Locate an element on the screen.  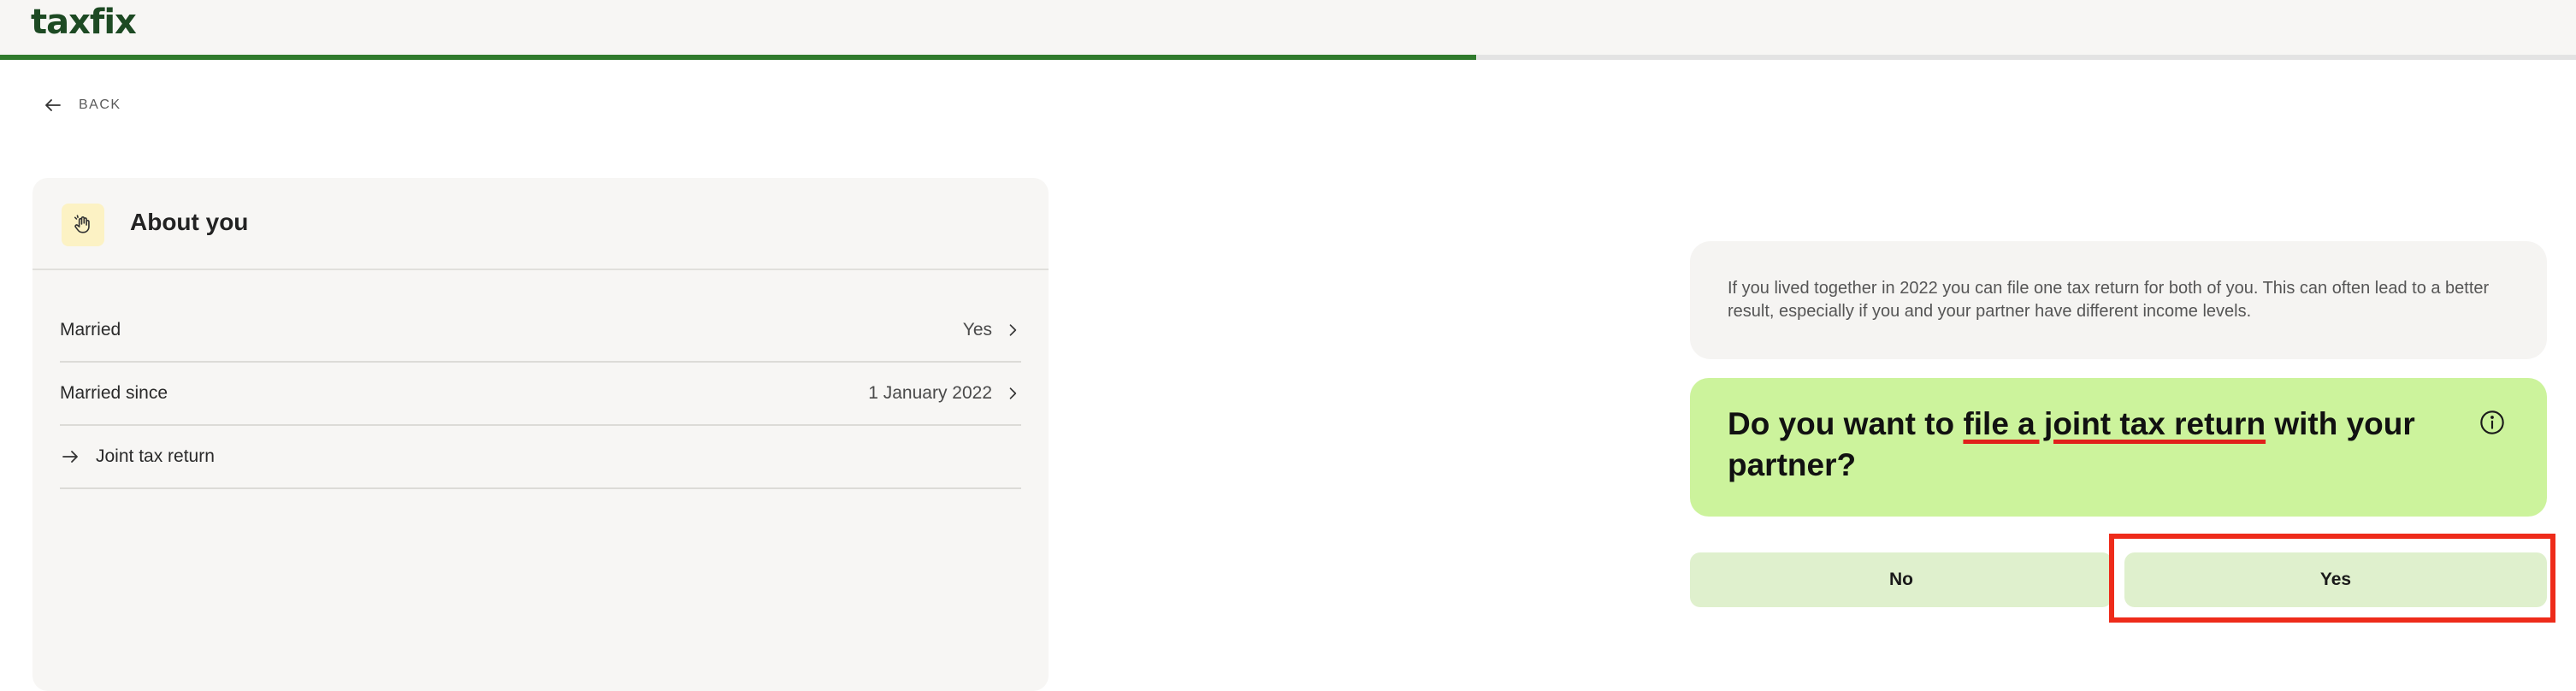
progress-bar is located at coordinates (1288, 57).